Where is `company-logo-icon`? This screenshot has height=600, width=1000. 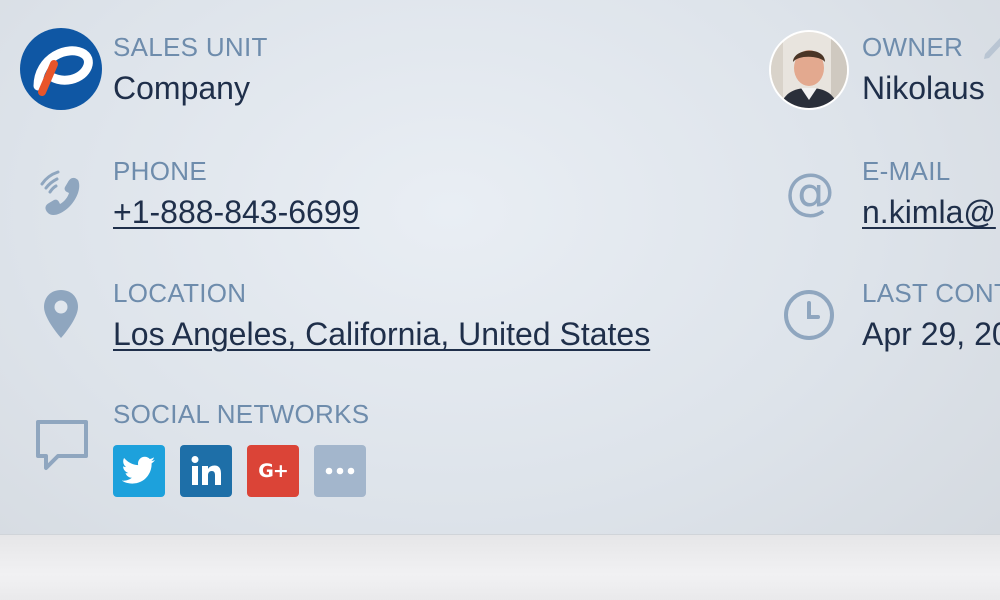
company-logo-icon is located at coordinates (61, 69).